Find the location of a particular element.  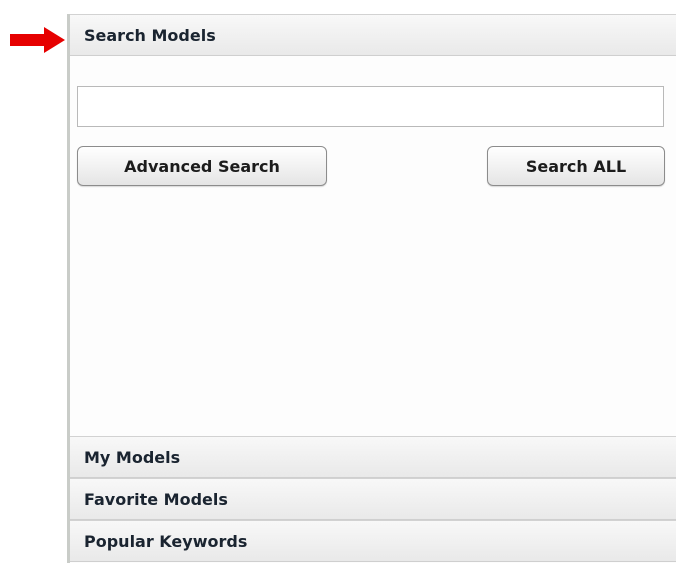

favorite-models-header: Favorite Models is located at coordinates (373, 499).